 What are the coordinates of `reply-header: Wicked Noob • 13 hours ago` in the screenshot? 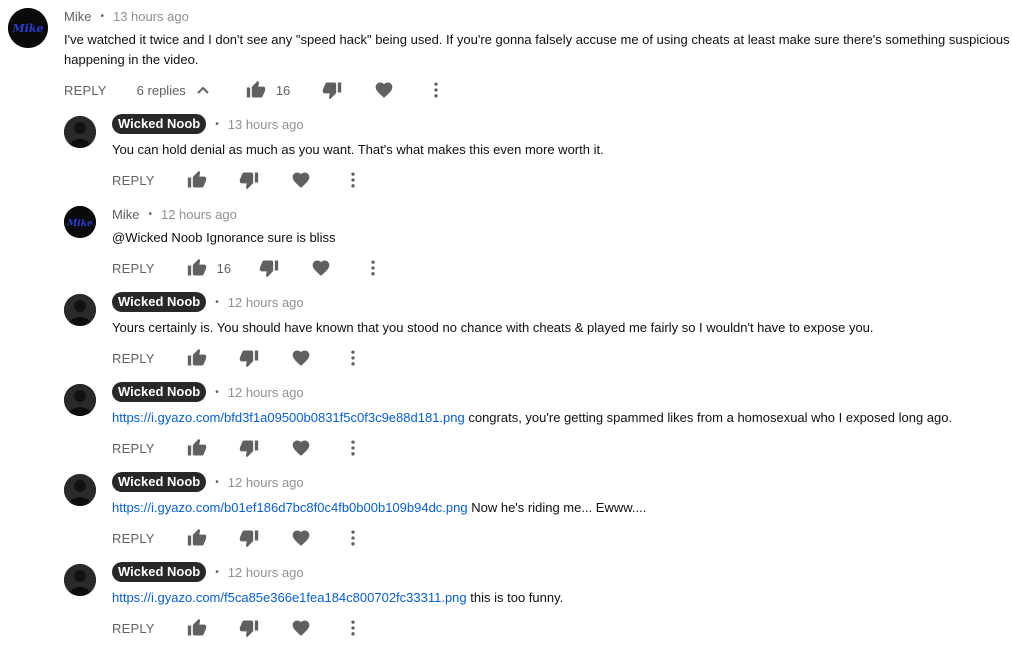 It's located at (208, 124).